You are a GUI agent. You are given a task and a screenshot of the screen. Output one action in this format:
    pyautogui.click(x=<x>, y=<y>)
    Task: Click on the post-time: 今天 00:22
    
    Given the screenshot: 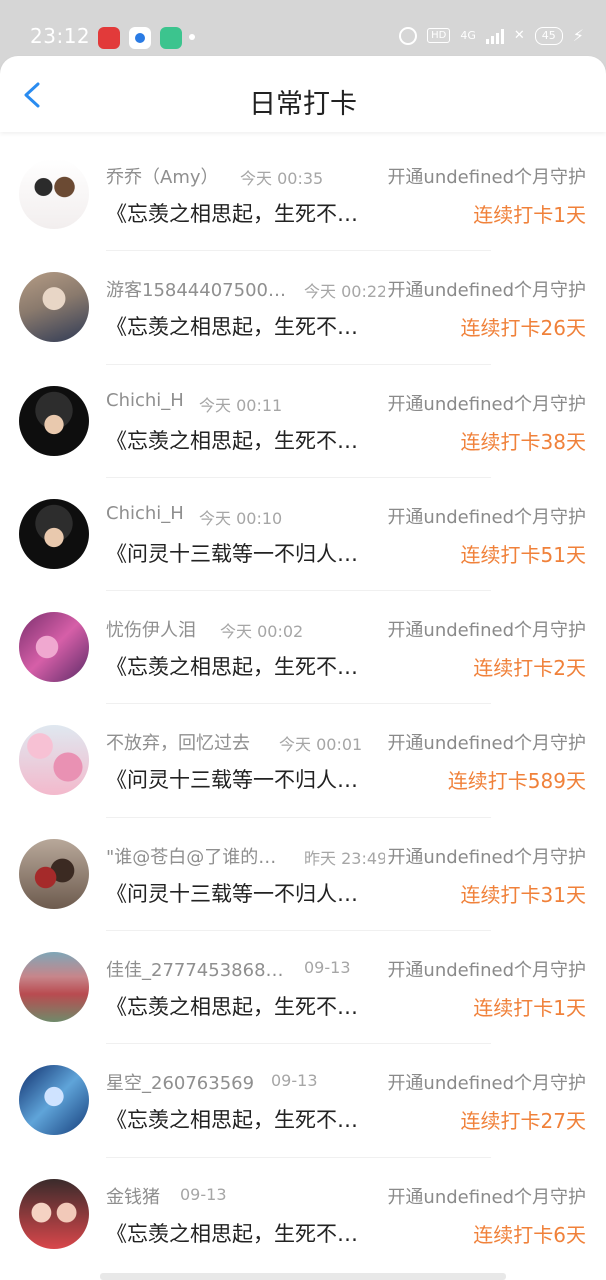 What is the action you would take?
    pyautogui.click(x=346, y=292)
    